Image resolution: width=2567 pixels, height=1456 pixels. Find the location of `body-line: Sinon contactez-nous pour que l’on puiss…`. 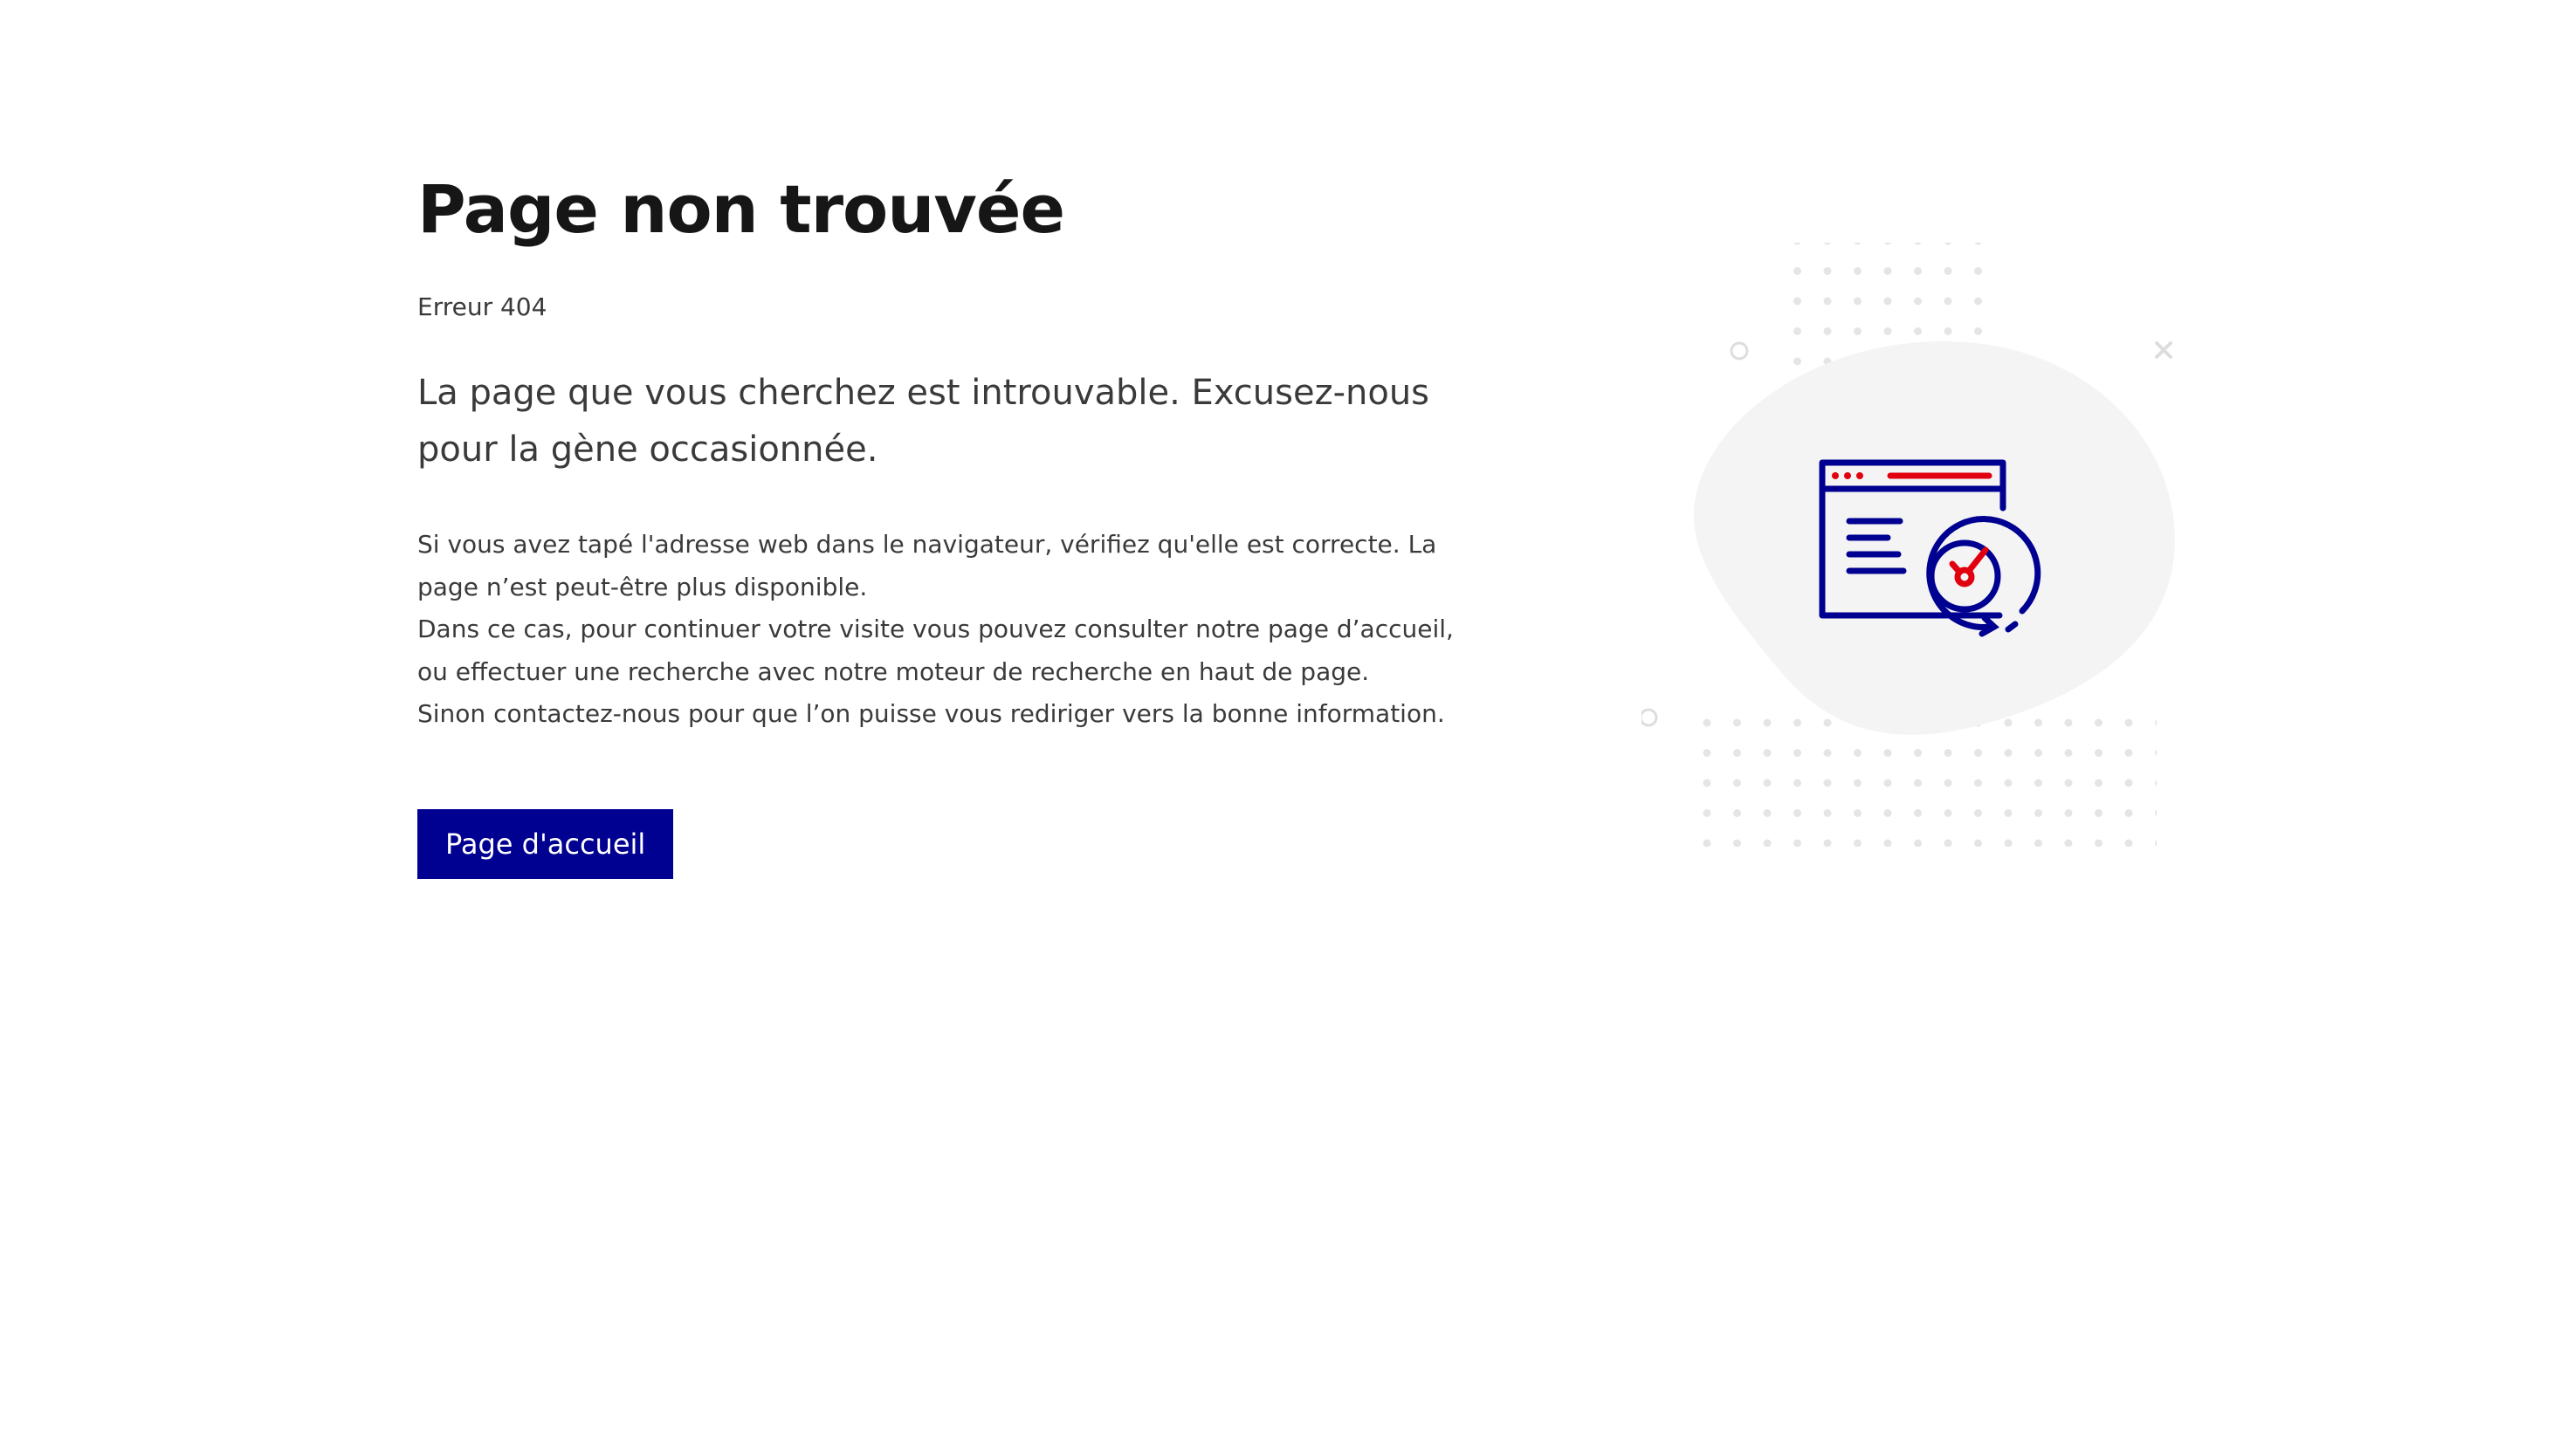

body-line: Sinon contactez-nous pour que l’on puiss… is located at coordinates (931, 713).